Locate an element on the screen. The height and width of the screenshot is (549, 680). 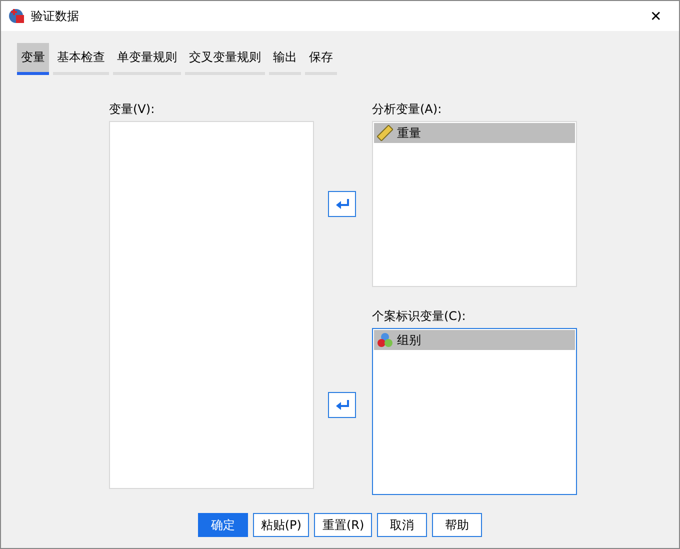
list-item: 组别 is located at coordinates (474, 340).